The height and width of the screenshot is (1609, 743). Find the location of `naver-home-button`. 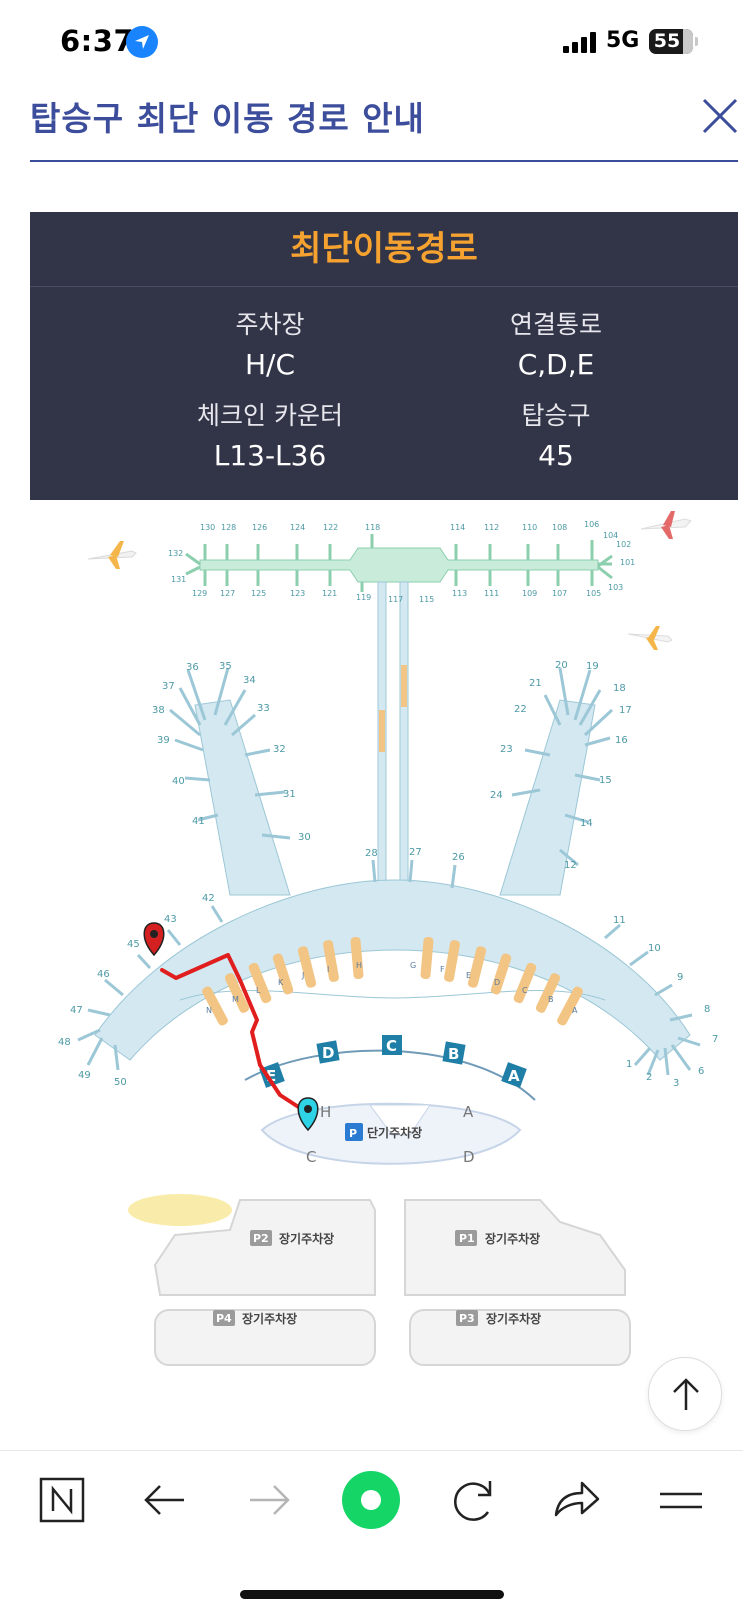

naver-home-button is located at coordinates (62, 1501).